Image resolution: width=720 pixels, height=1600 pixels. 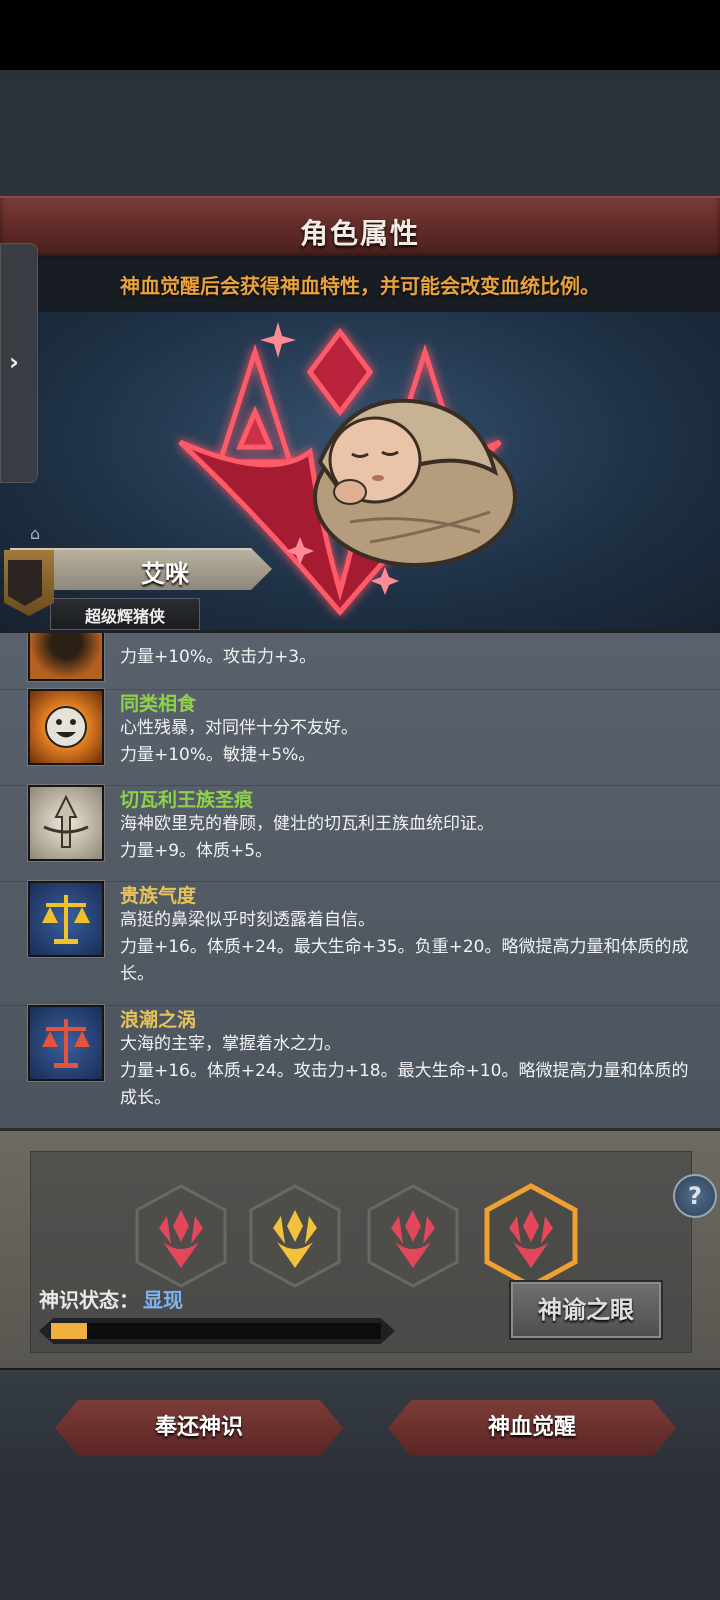 I want to click on golden-sigil-icon, so click(x=295, y=1236).